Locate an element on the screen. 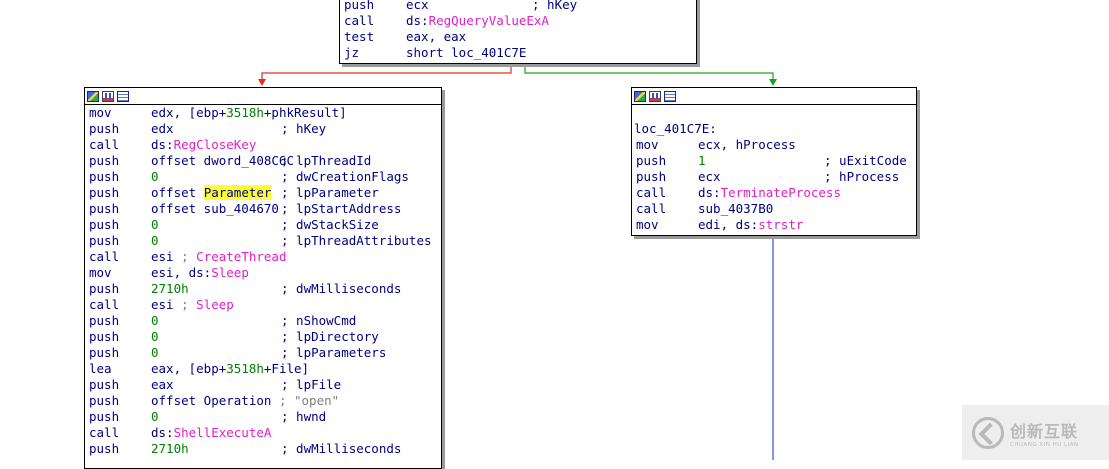  comment: ; hProcess is located at coordinates (862, 176).